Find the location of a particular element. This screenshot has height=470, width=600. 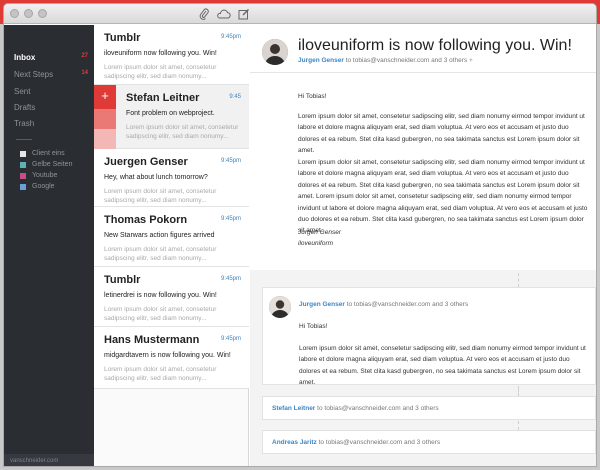

message-title: iloveuniform is now following you. Win! is located at coordinates (435, 45).